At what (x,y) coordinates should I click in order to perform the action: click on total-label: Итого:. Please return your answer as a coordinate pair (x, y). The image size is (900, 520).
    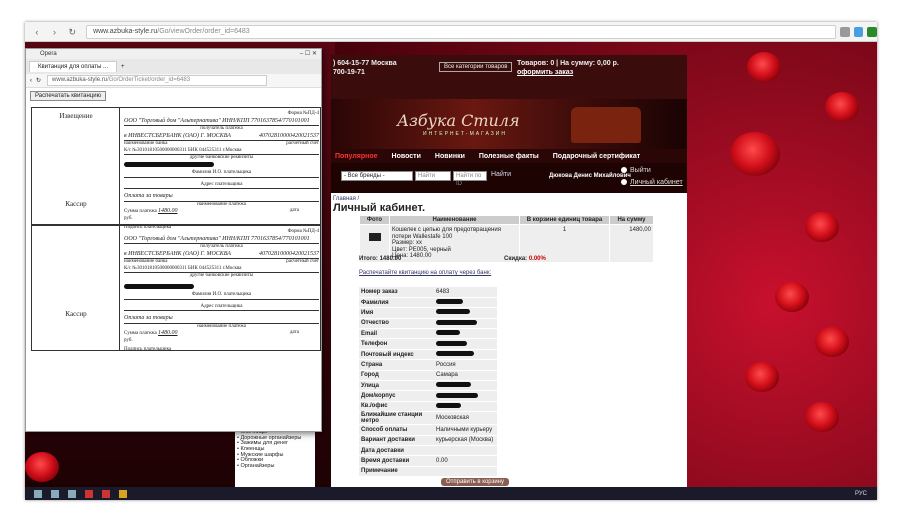
    Looking at the image, I should click on (368, 259).